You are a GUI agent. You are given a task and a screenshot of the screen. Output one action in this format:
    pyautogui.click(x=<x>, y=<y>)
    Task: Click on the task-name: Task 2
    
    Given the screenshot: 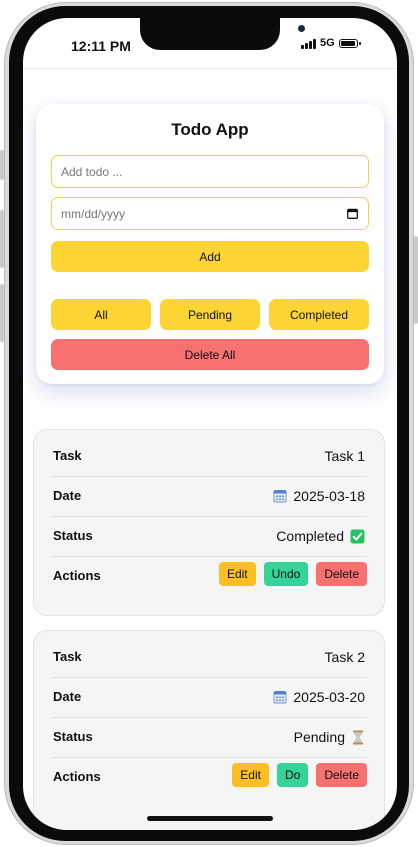 What is the action you would take?
    pyautogui.click(x=344, y=657)
    